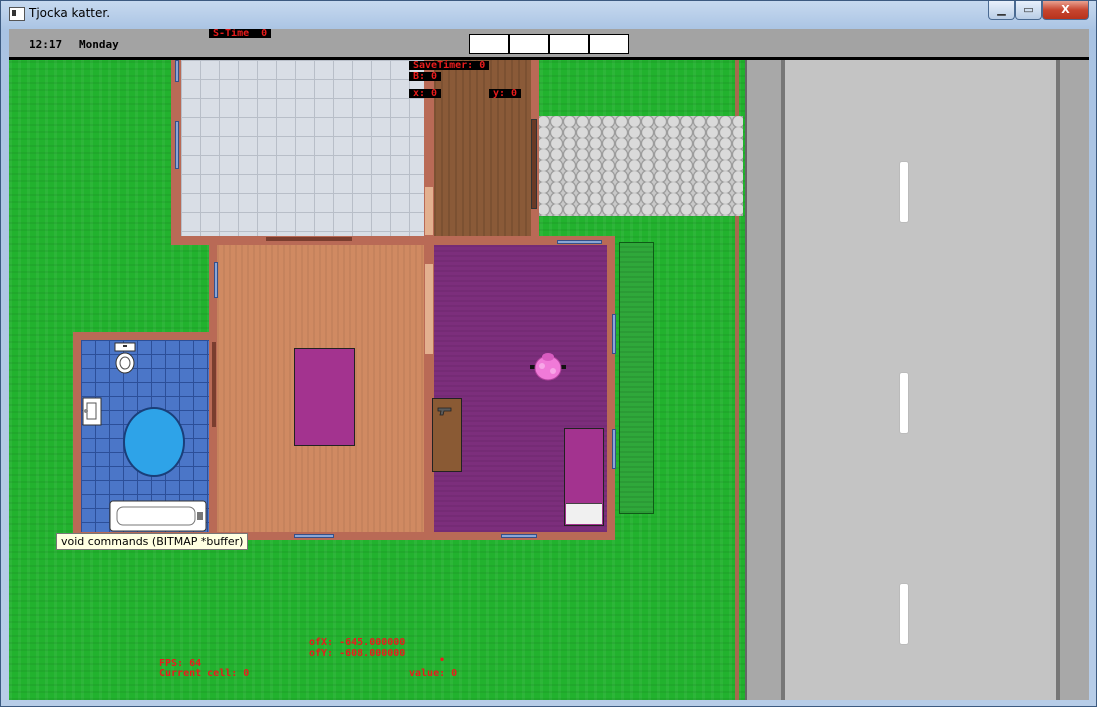  Describe the element at coordinates (548, 367) in the screenshot. I see `player-cat` at that location.